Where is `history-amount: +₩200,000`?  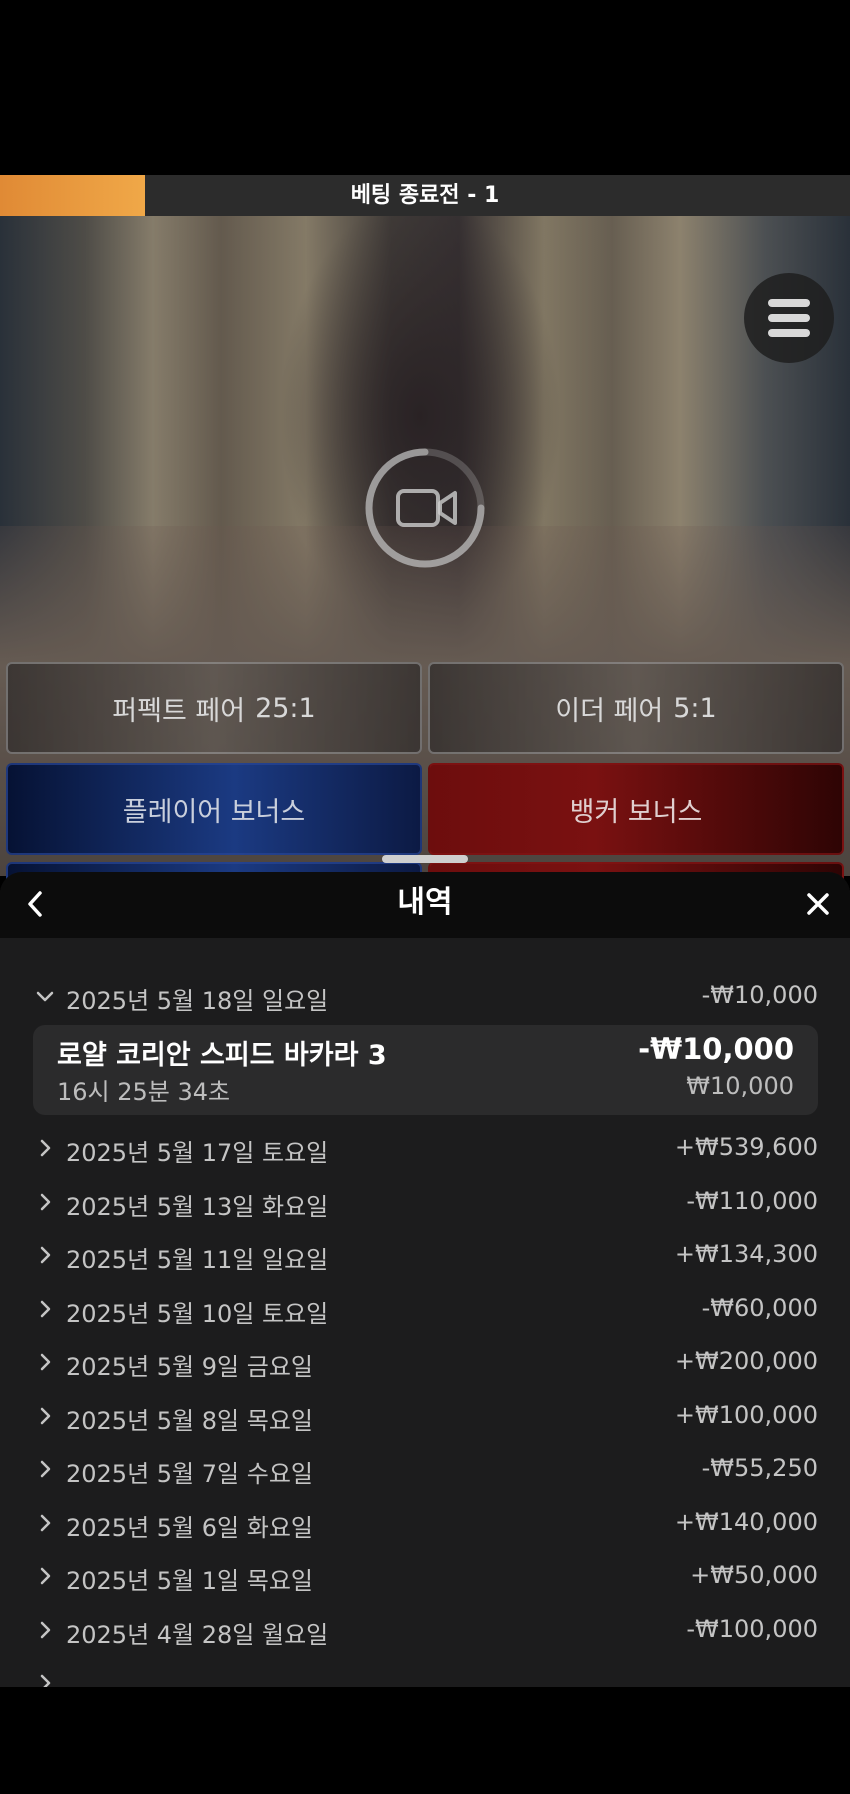
history-amount: +₩200,000 is located at coordinates (746, 1361).